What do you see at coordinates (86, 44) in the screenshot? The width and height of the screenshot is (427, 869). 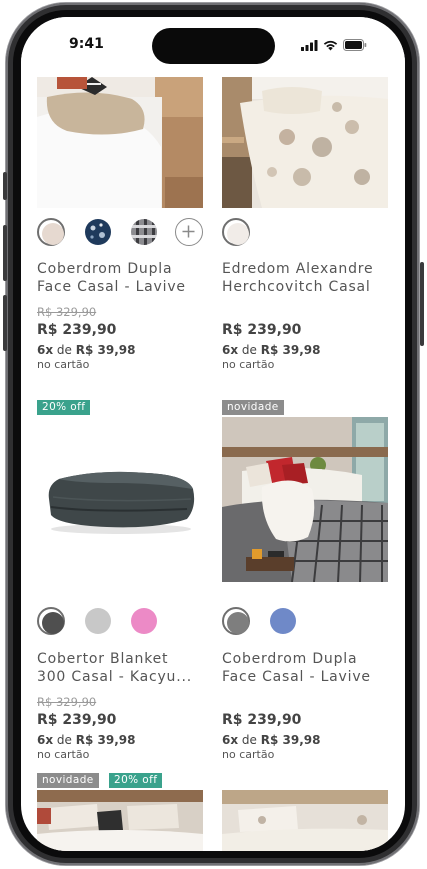 I see `clock: 9:41` at bounding box center [86, 44].